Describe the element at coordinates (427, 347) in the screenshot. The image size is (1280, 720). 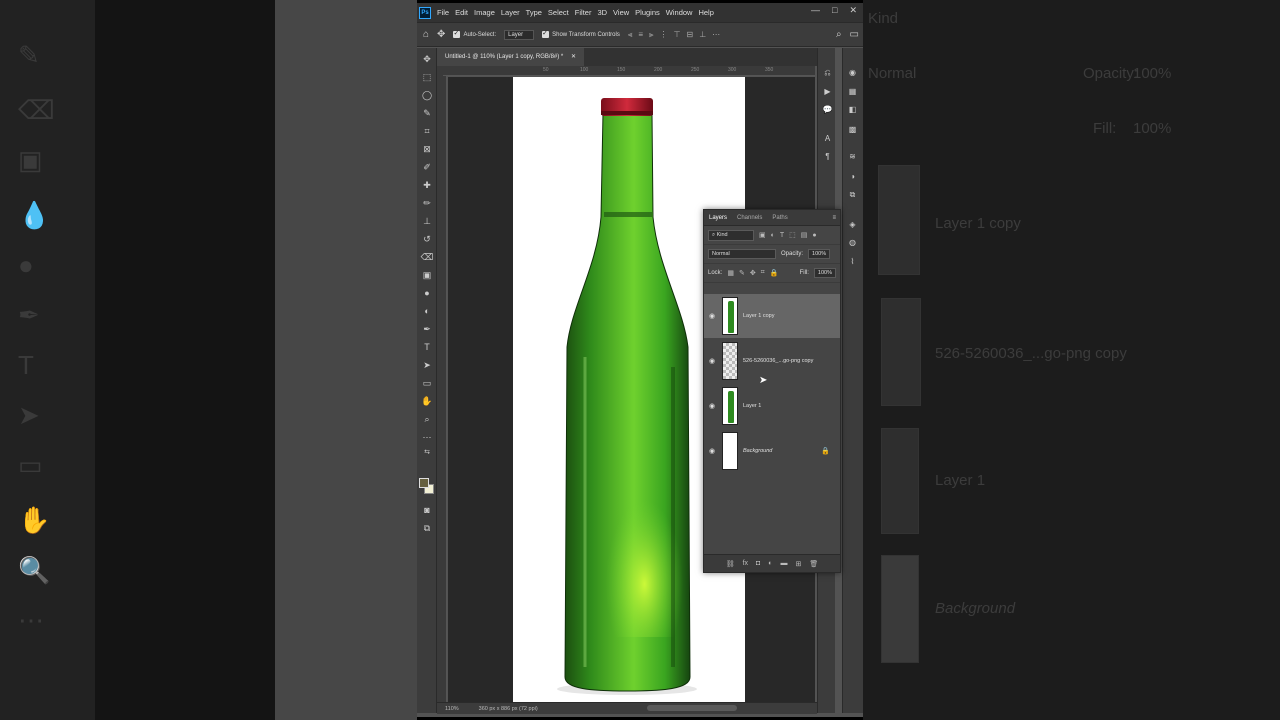
I see `type-icon: T` at that location.